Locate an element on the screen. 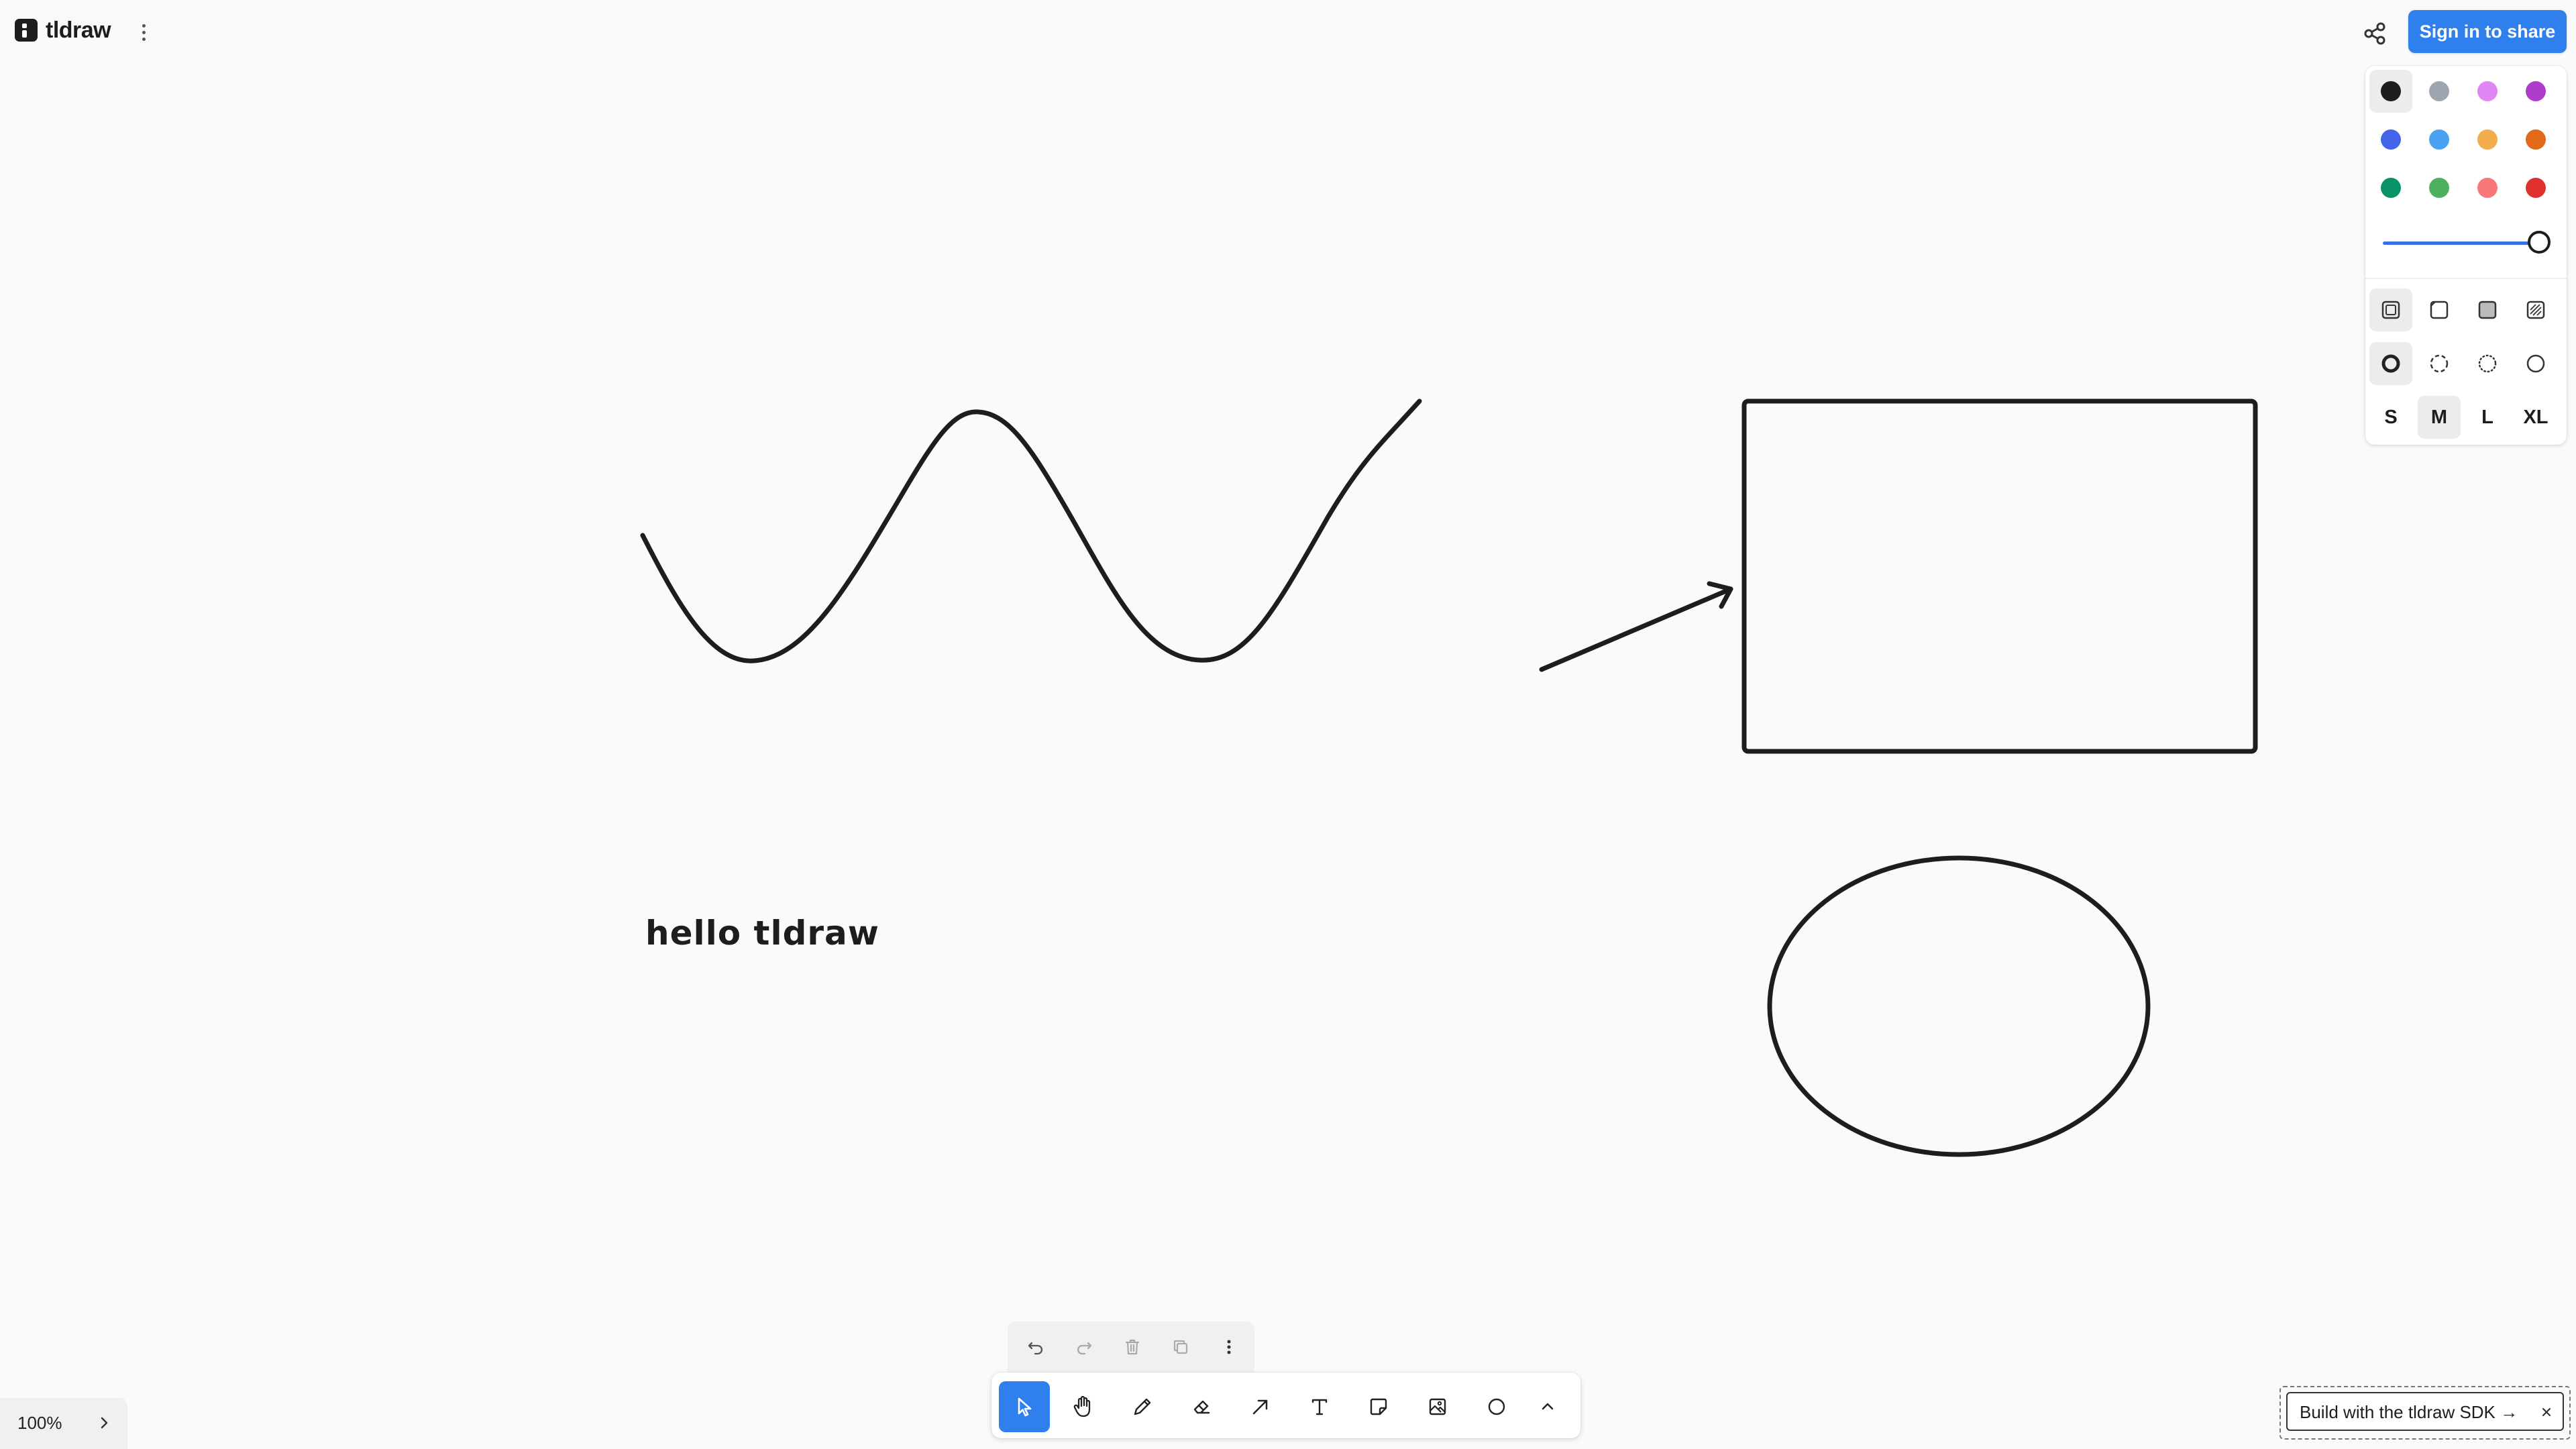 The height and width of the screenshot is (1449, 2576). fill-pattern-icon is located at coordinates (2535, 310).